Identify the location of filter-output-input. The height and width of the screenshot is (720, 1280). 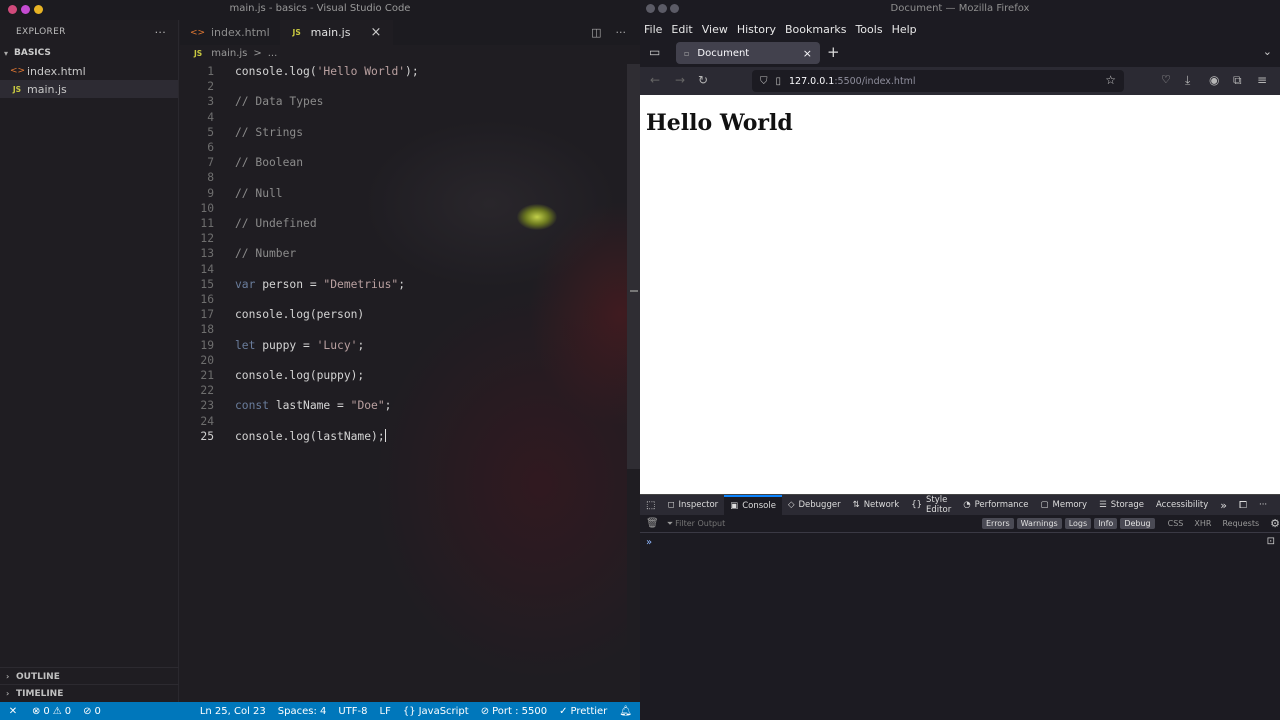
(828, 523).